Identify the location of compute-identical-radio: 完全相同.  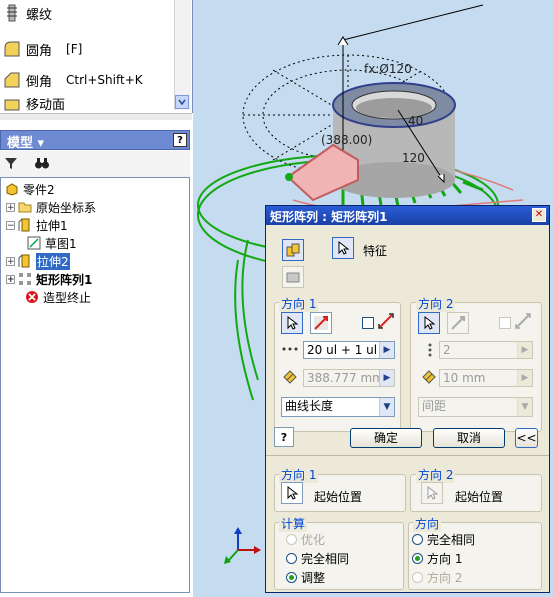
(317, 558).